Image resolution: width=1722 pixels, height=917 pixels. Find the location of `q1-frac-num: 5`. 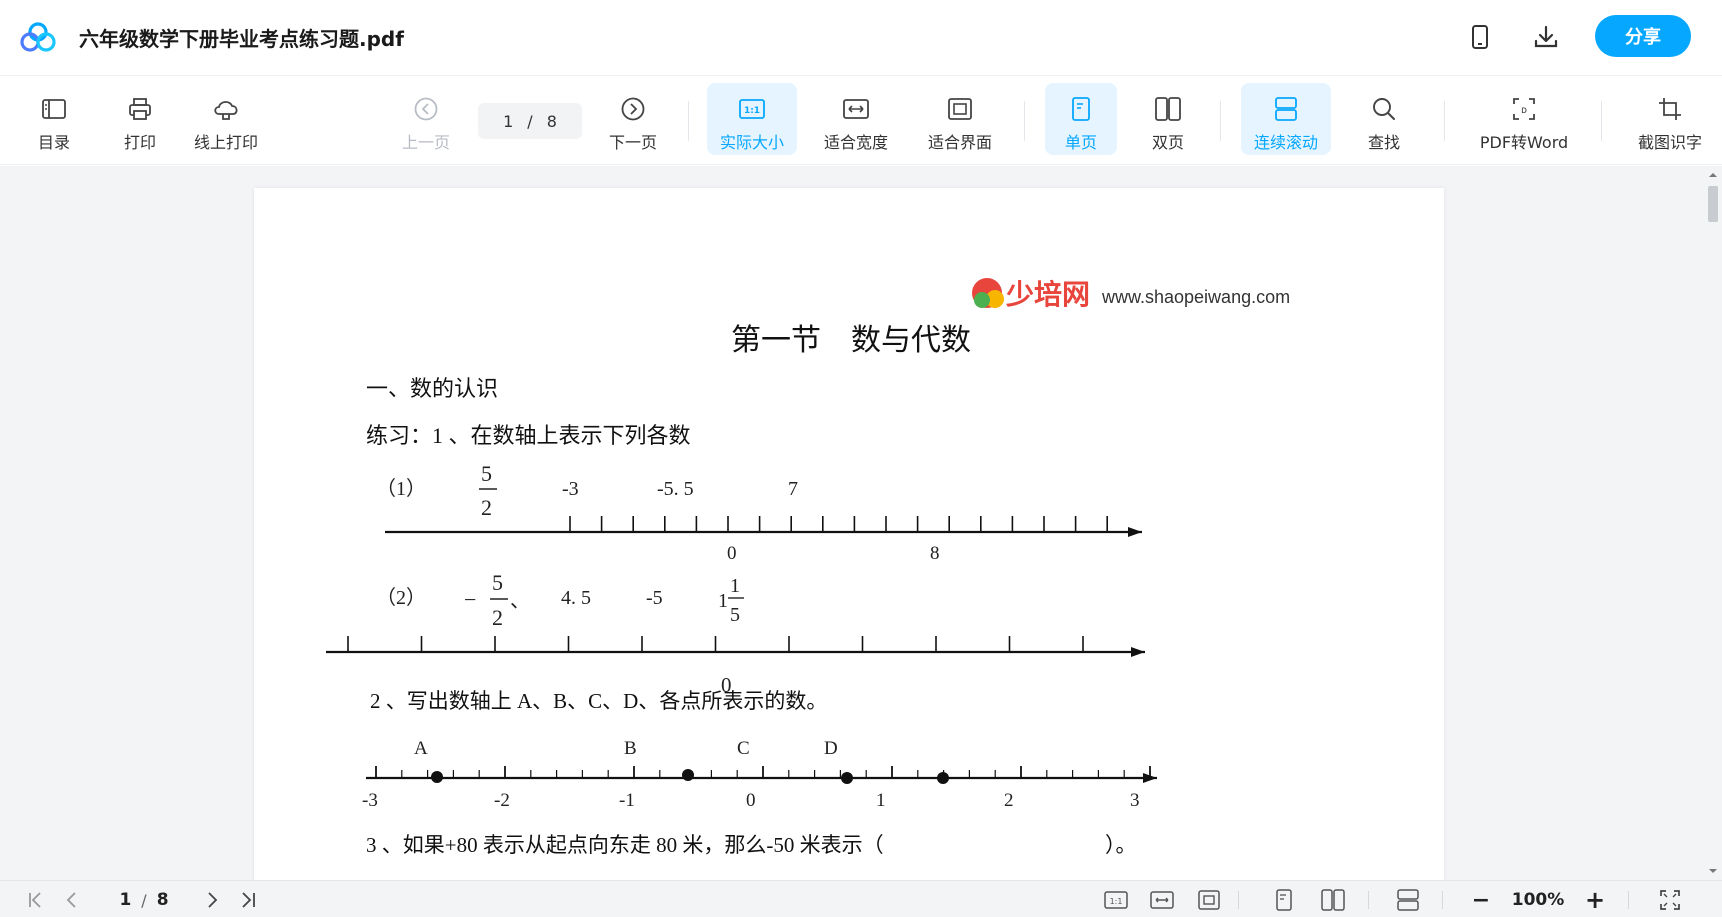

q1-frac-num: 5 is located at coordinates (486, 473).